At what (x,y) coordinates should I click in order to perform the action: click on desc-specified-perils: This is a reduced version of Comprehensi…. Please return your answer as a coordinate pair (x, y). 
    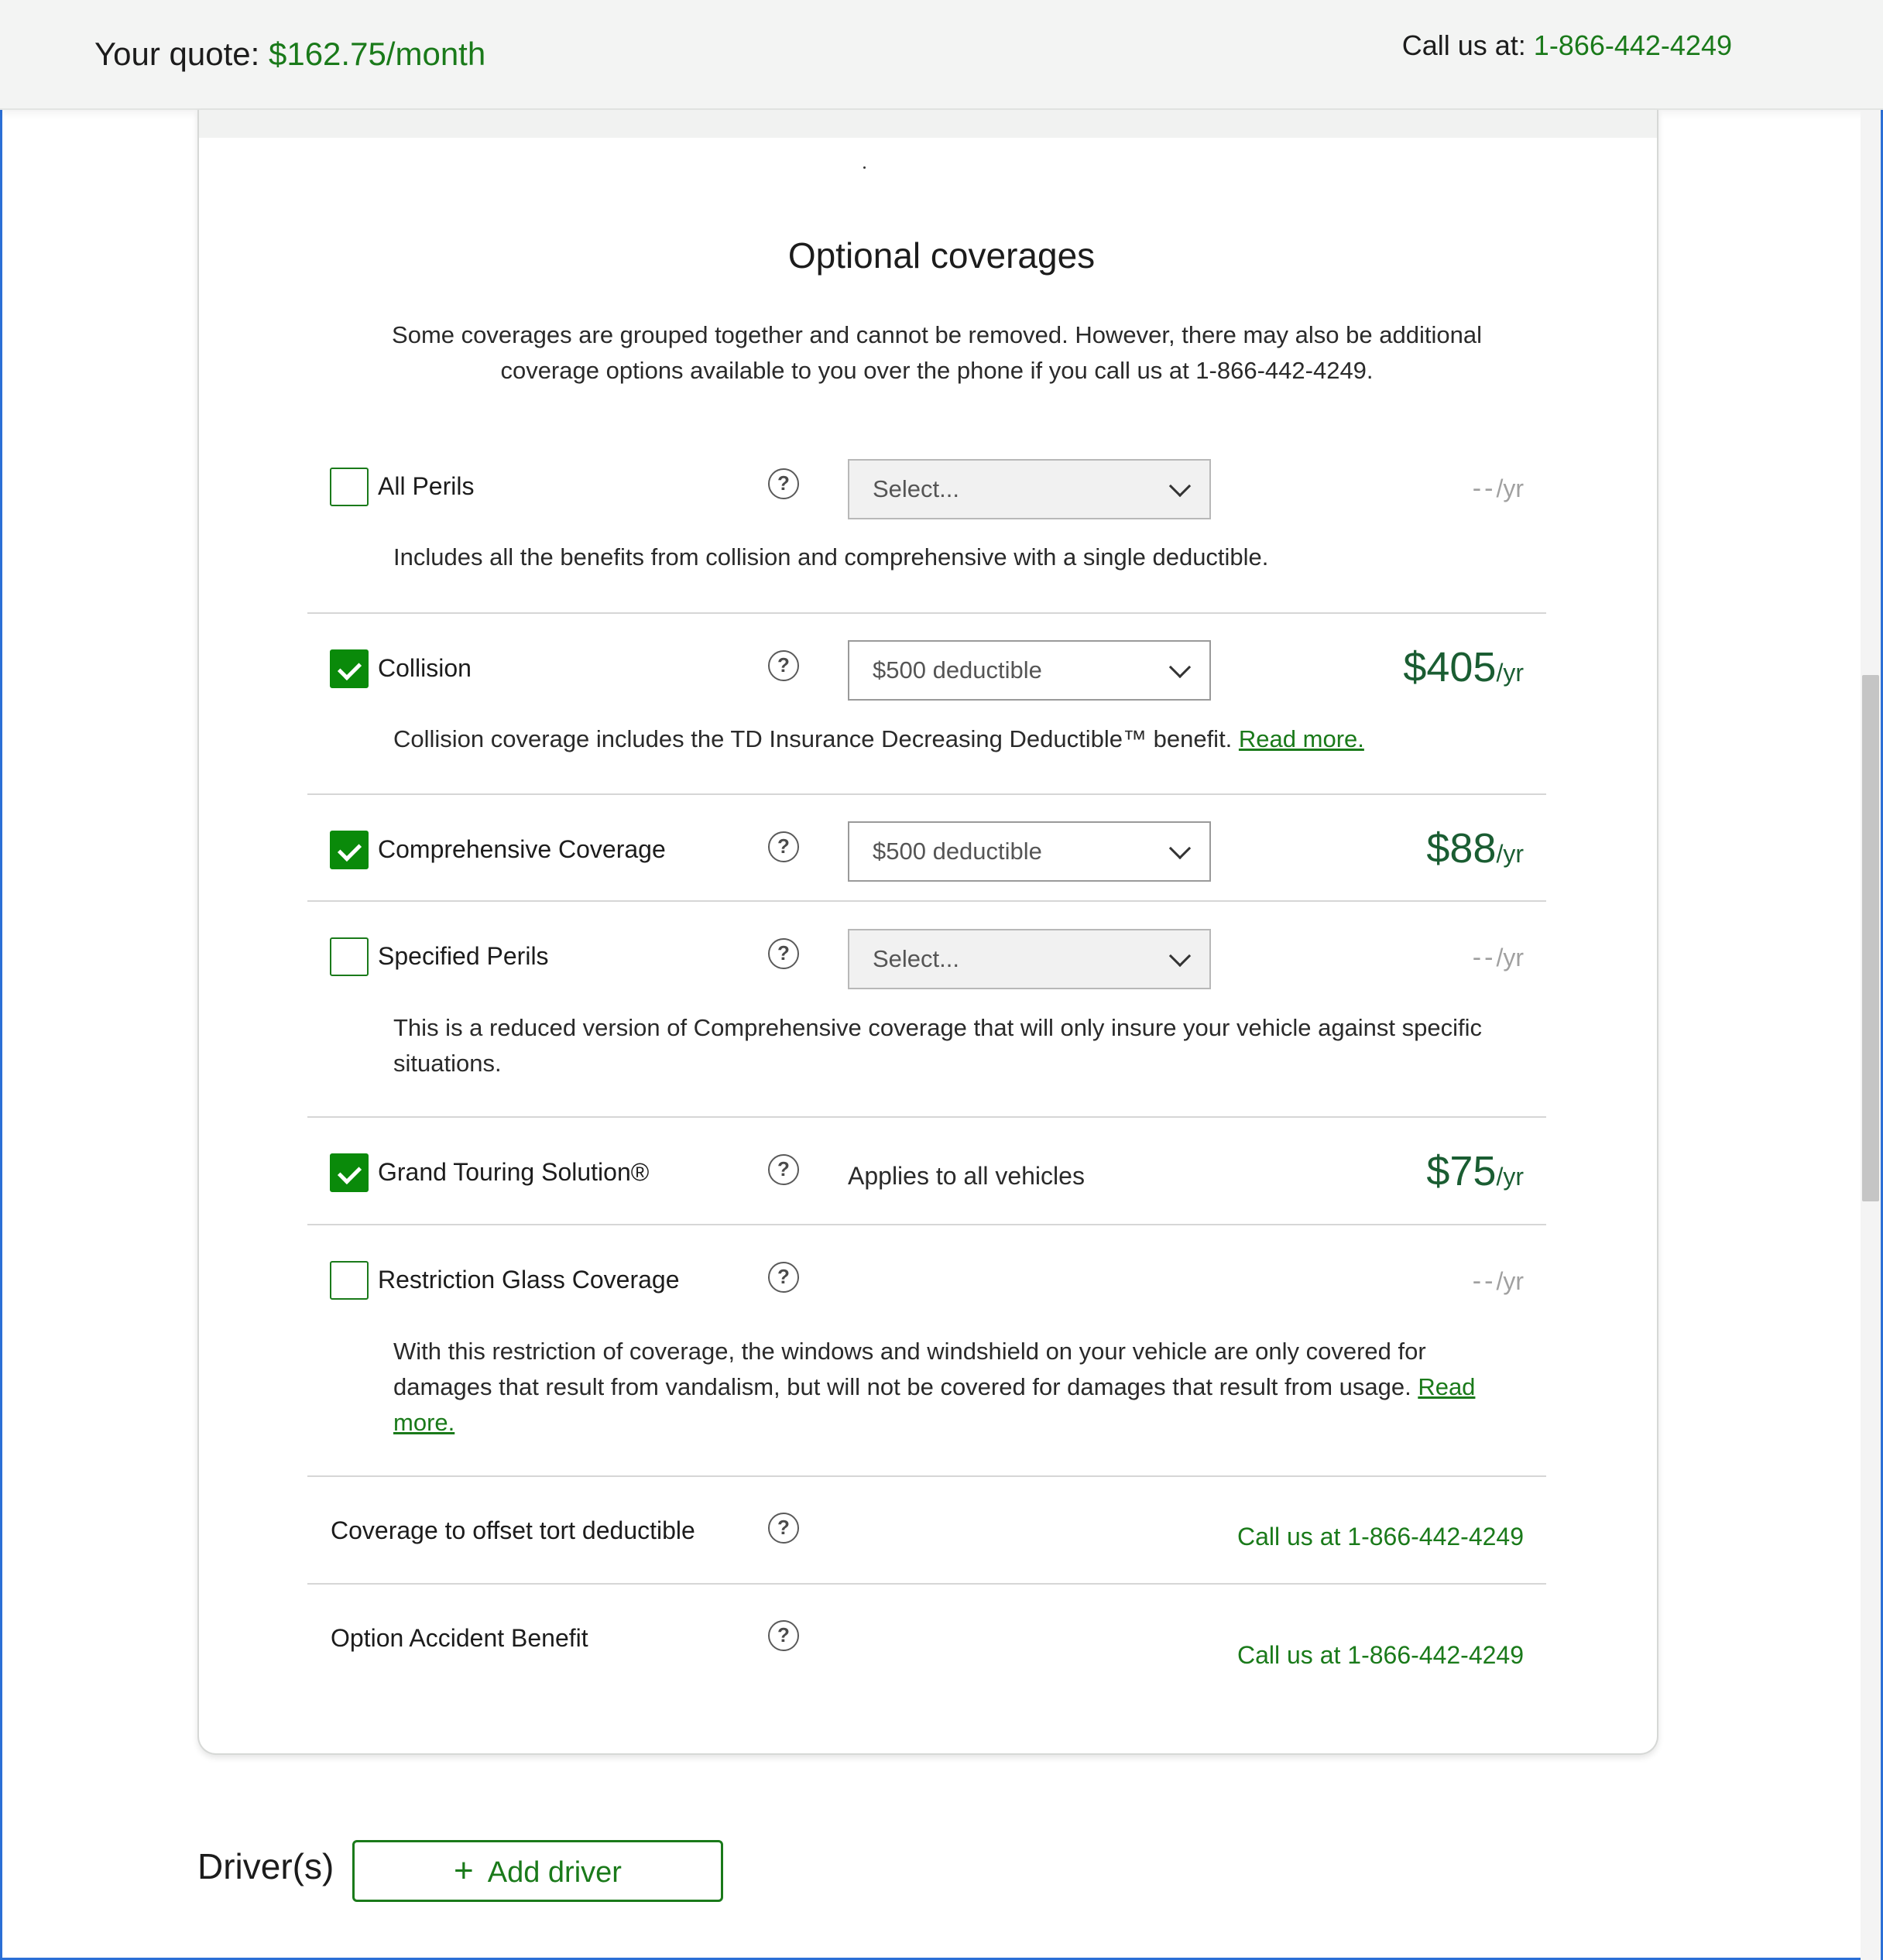
    Looking at the image, I should click on (938, 1045).